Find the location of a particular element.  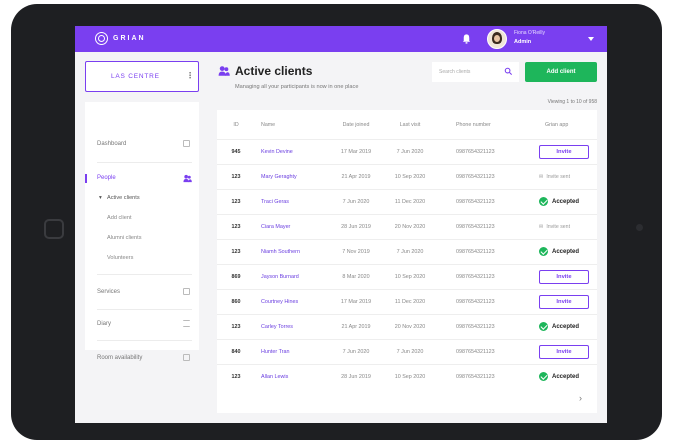

cell-id: 860 is located at coordinates (236, 302).